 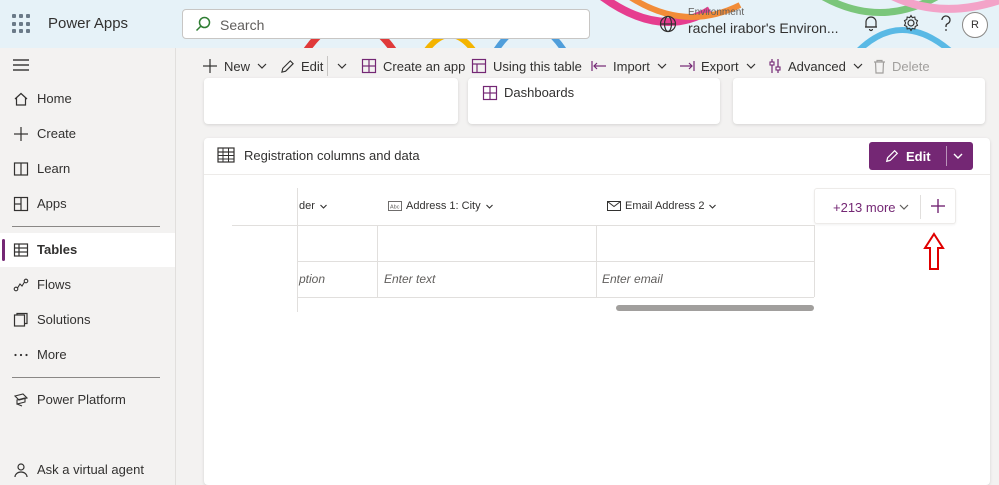 I want to click on sidebar-item-label: Solutions, so click(x=64, y=319).